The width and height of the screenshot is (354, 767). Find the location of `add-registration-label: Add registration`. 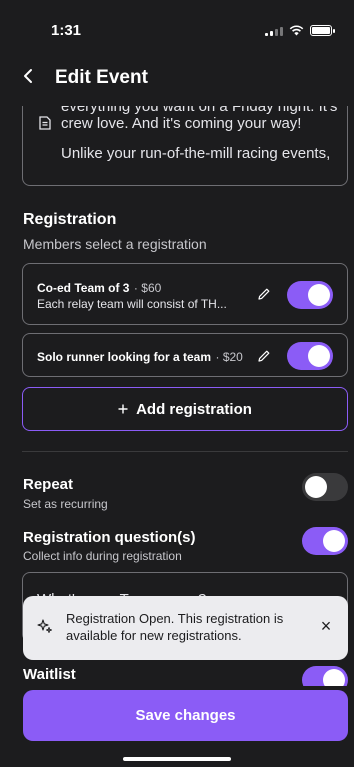

add-registration-label: Add registration is located at coordinates (194, 409).